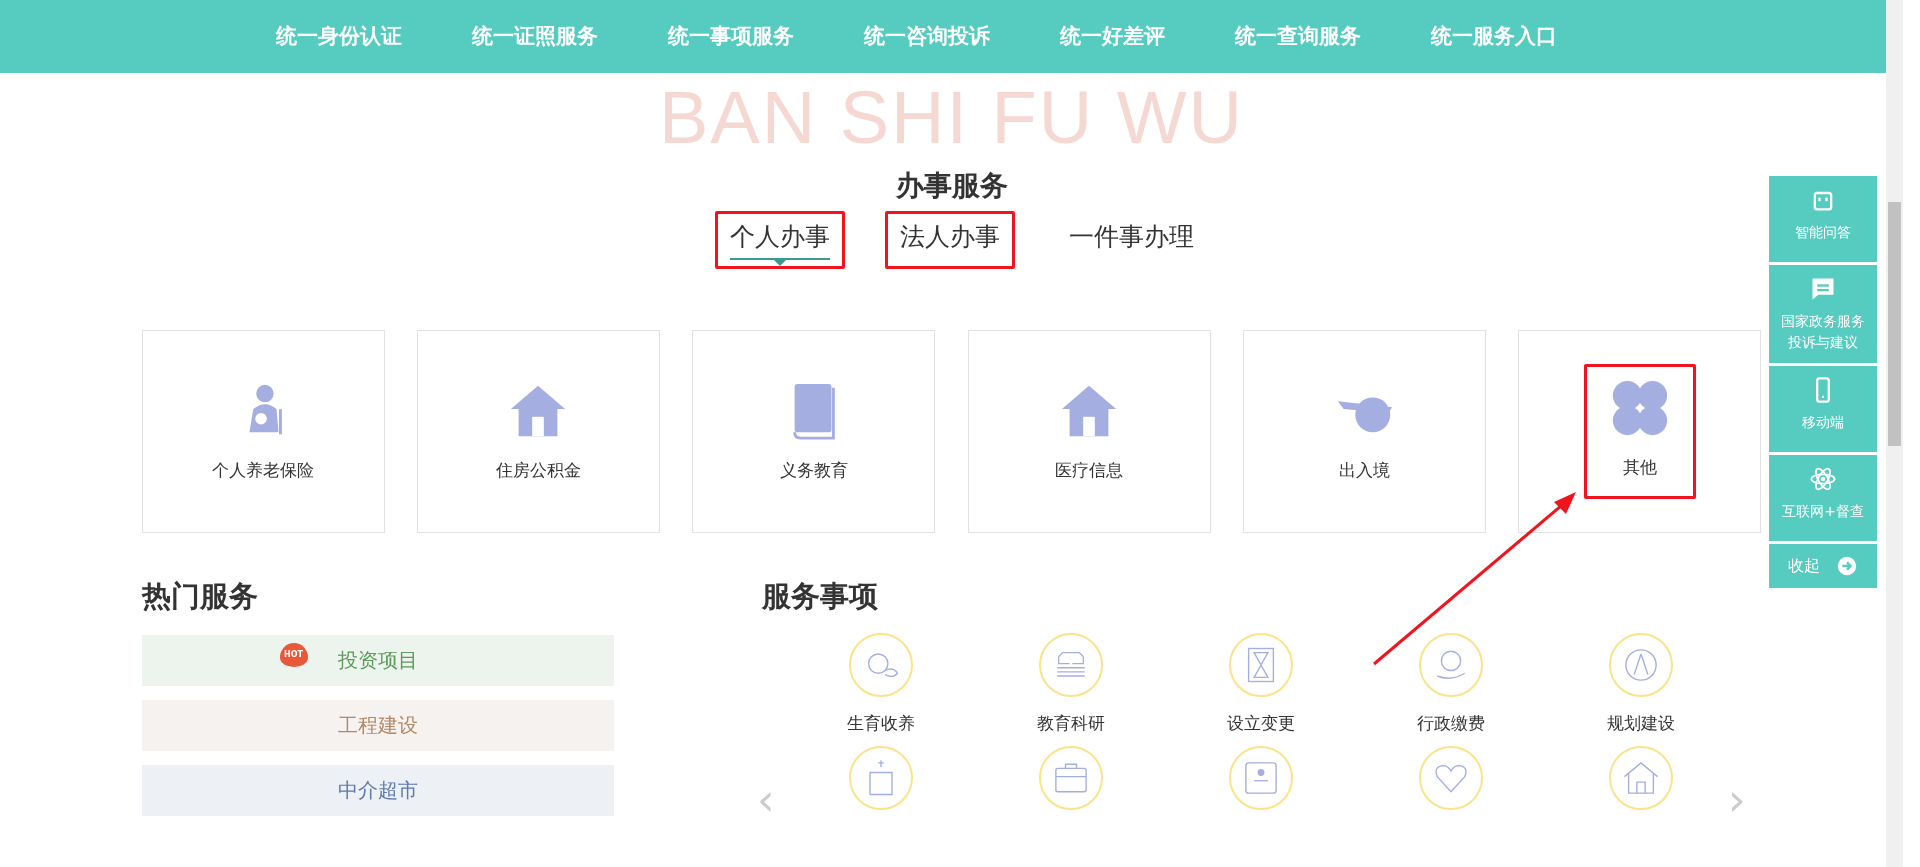  Describe the element at coordinates (263, 431) in the screenshot. I see `category-card: 个人养老保险` at that location.